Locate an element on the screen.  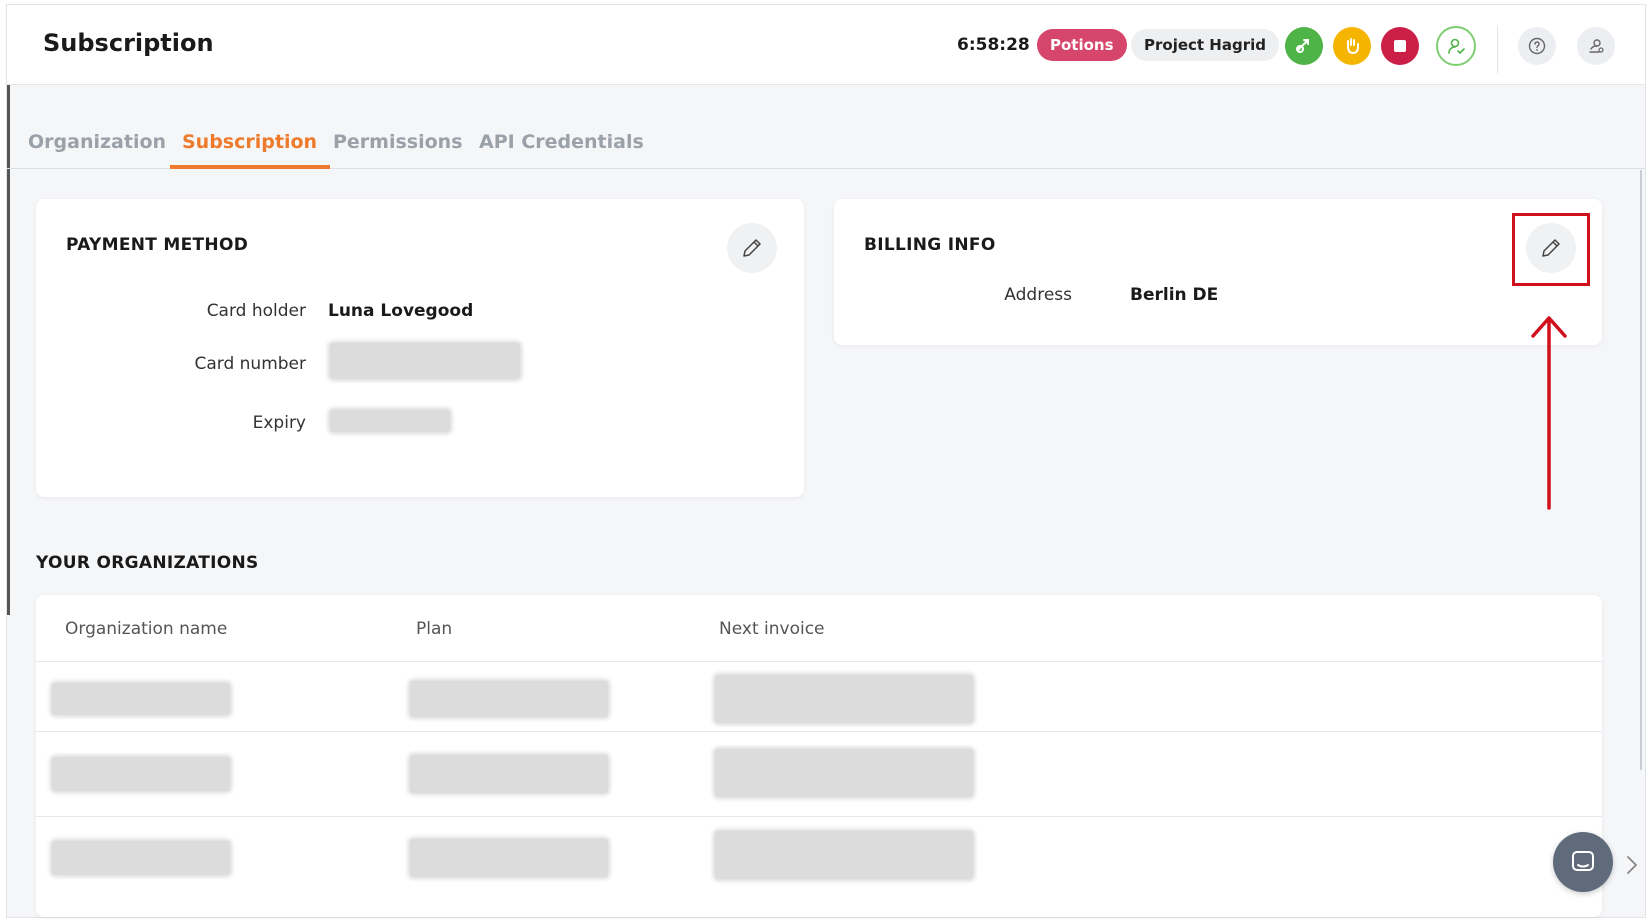
tab-subscription: Subscription is located at coordinates (249, 142).